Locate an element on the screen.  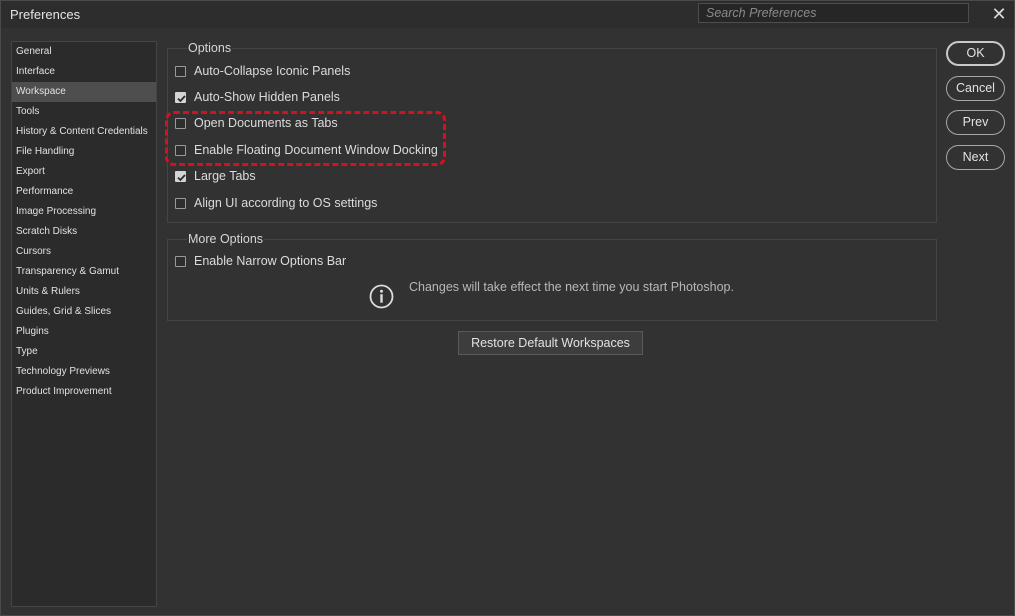
close-icon: ✕ is located at coordinates (999, 14).